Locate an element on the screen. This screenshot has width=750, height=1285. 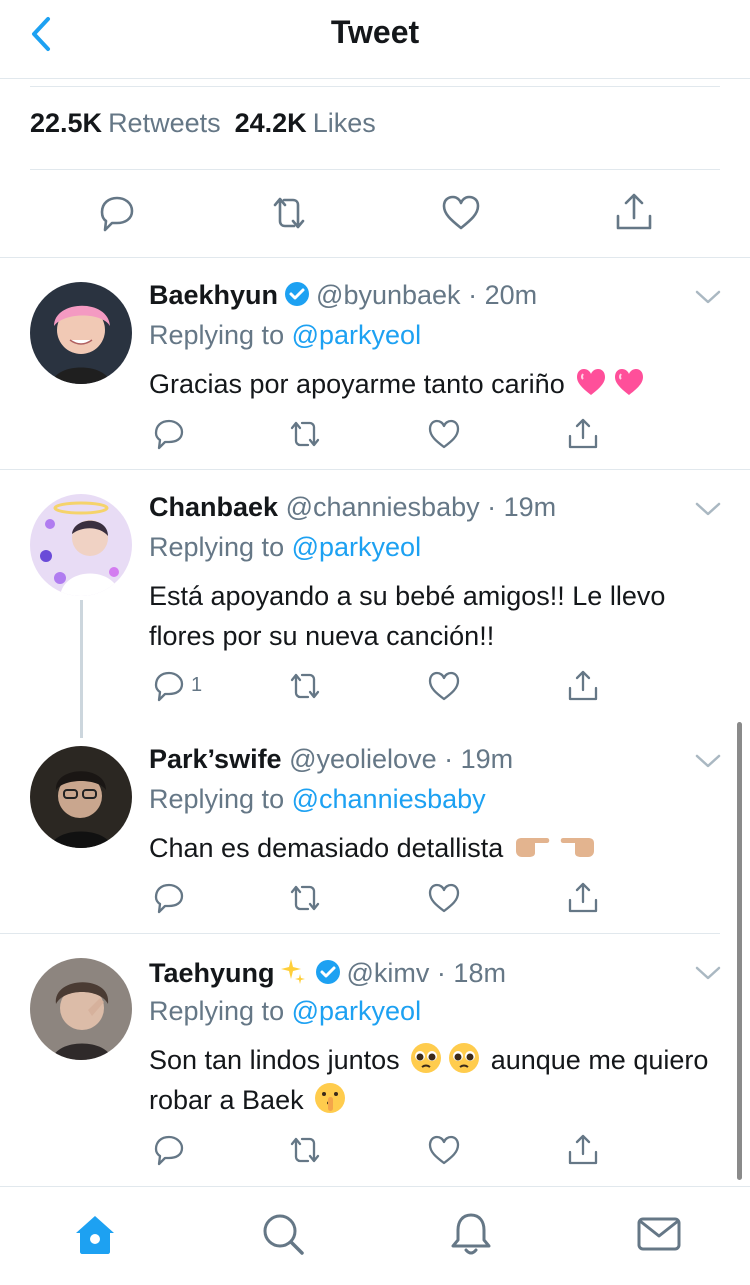
replying-to: Replying to @channiesbaby is located at coordinates (317, 799).